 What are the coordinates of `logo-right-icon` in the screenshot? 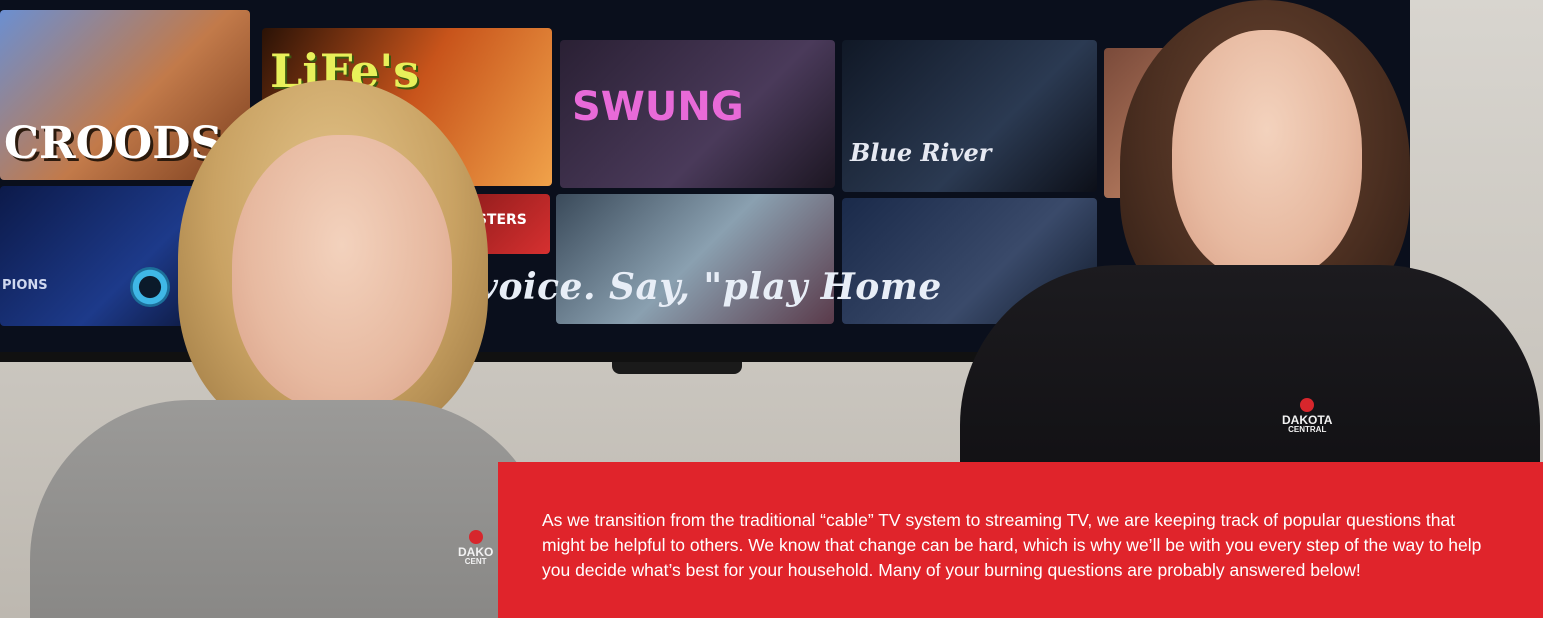 It's located at (1307, 405).